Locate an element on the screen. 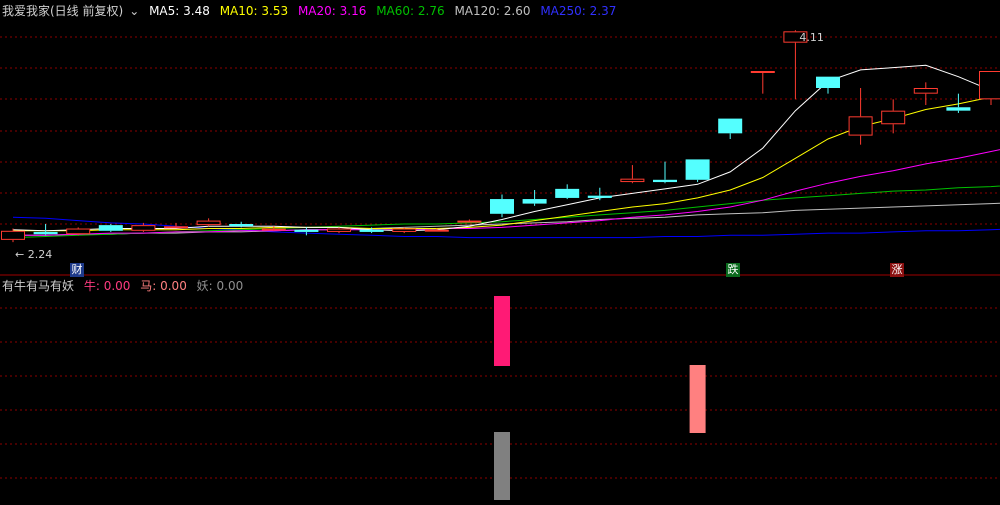 The image size is (1000, 505). finance-marker: 财 is located at coordinates (77, 270).